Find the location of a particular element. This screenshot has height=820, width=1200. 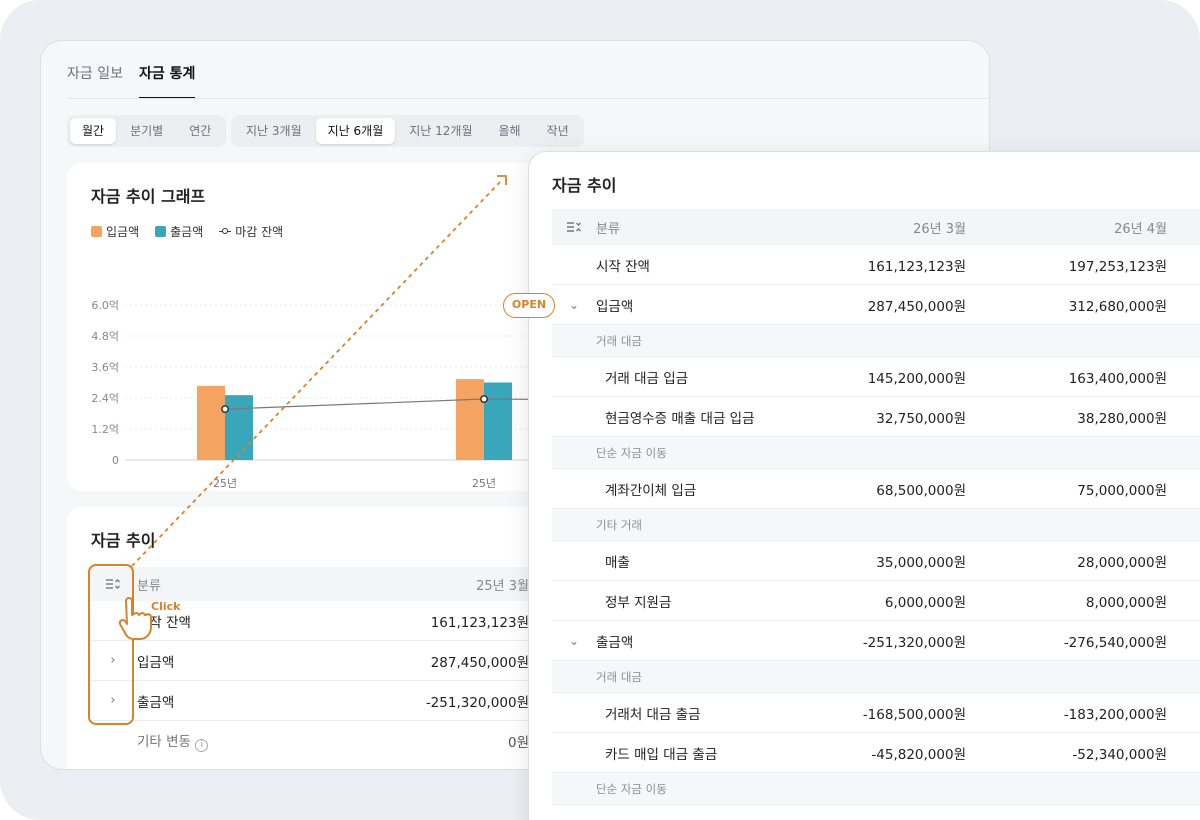

header-col2: 26년 4월 is located at coordinates (1140, 229).